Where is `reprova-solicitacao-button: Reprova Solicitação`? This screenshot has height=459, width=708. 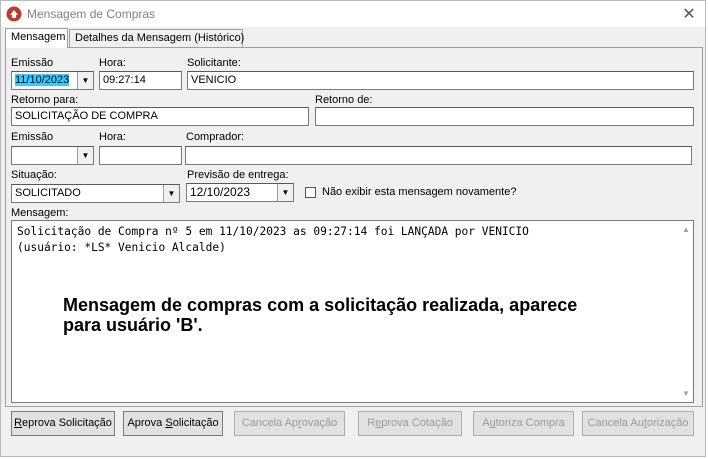
reprova-solicitacao-button: Reprova Solicitação is located at coordinates (63, 423).